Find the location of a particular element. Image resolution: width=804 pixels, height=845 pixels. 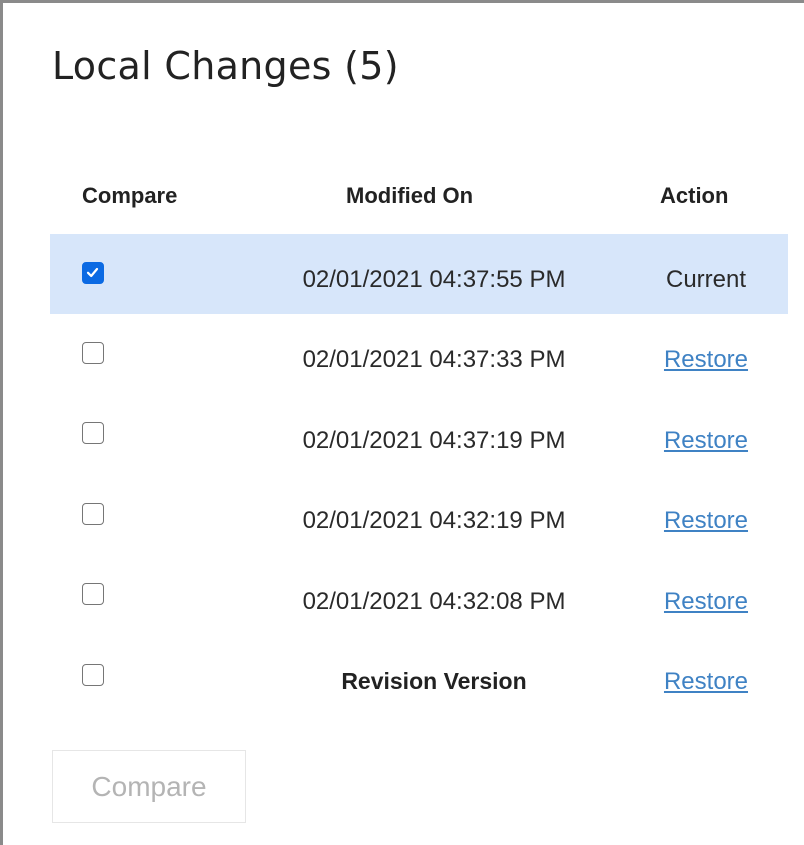

compare-button: Compare is located at coordinates (149, 786).